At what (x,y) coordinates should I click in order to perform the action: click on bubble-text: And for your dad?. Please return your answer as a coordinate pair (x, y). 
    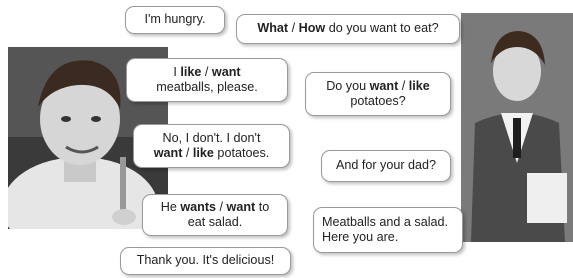
    Looking at the image, I should click on (386, 165).